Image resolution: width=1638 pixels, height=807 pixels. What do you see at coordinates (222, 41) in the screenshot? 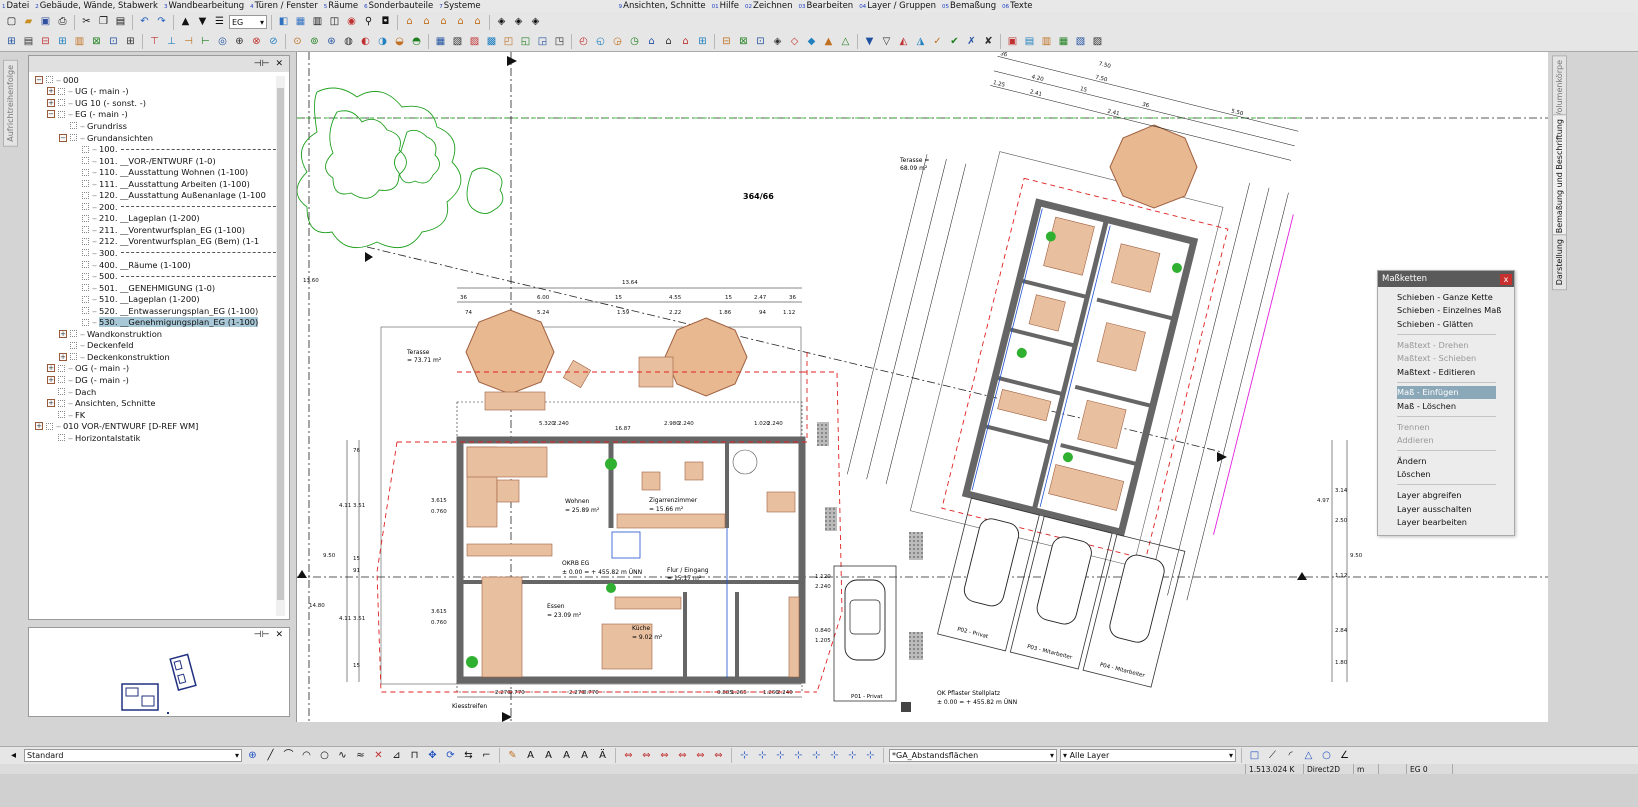
I see `tool-12-icon: ◎` at bounding box center [222, 41].